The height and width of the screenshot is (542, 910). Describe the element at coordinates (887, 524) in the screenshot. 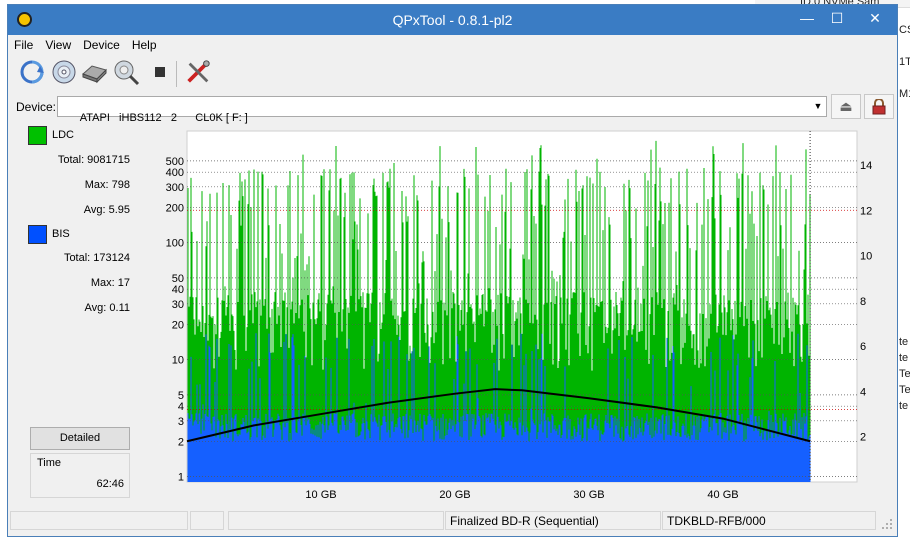

I see `resize-grip-icon` at that location.